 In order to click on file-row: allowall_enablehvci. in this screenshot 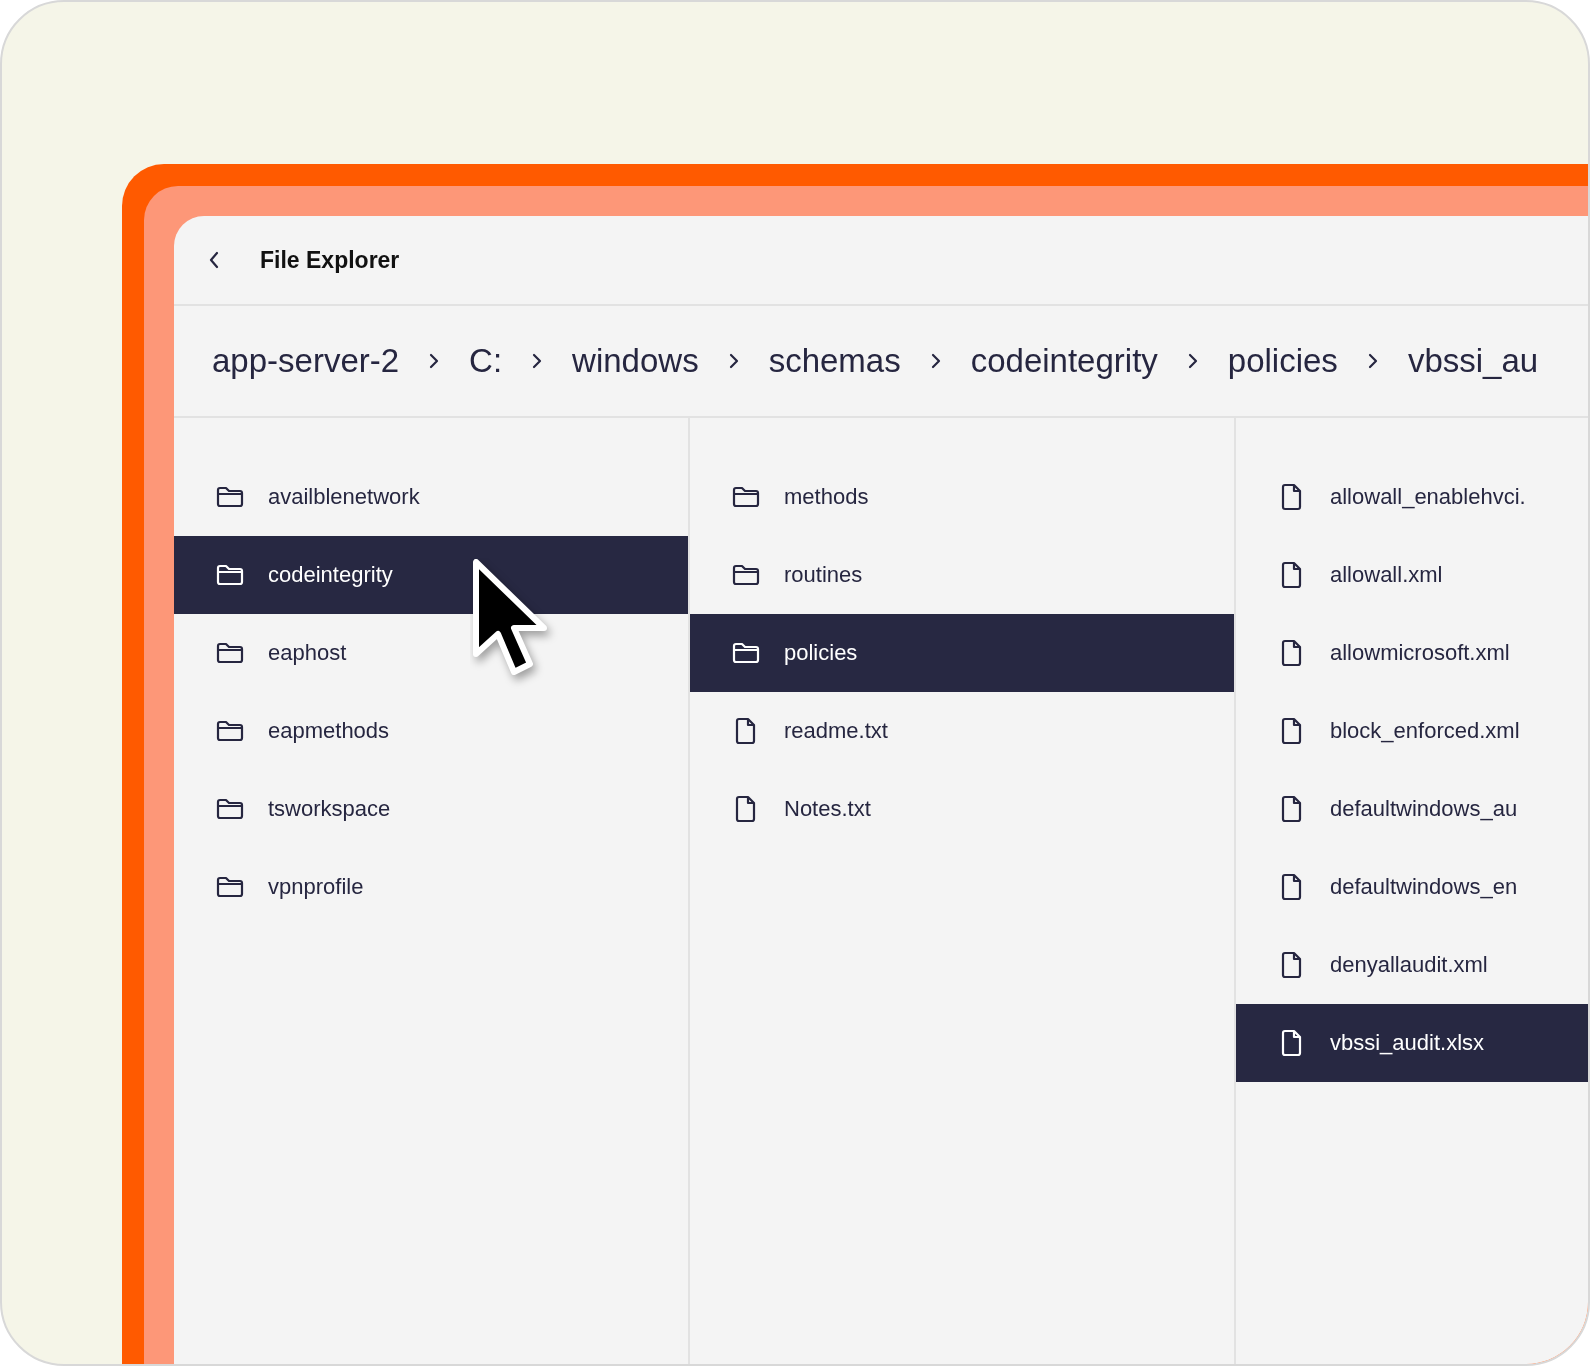, I will do `click(1412, 497)`.